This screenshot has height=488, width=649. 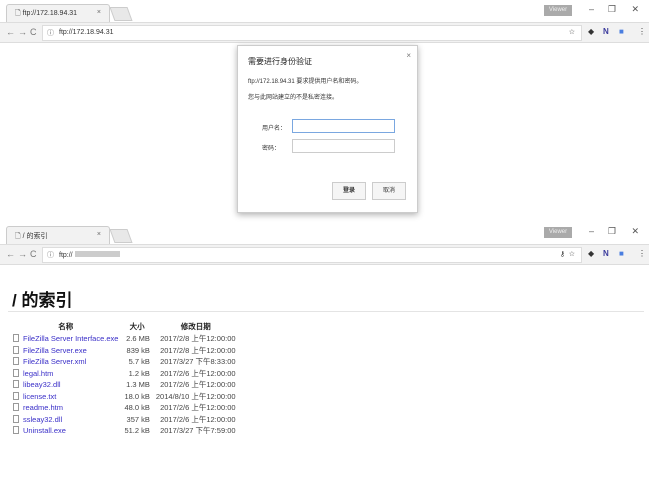 What do you see at coordinates (312, 33) in the screenshot?
I see `address-bar: ⓘ ftp://172.18.94.31 ☆` at bounding box center [312, 33].